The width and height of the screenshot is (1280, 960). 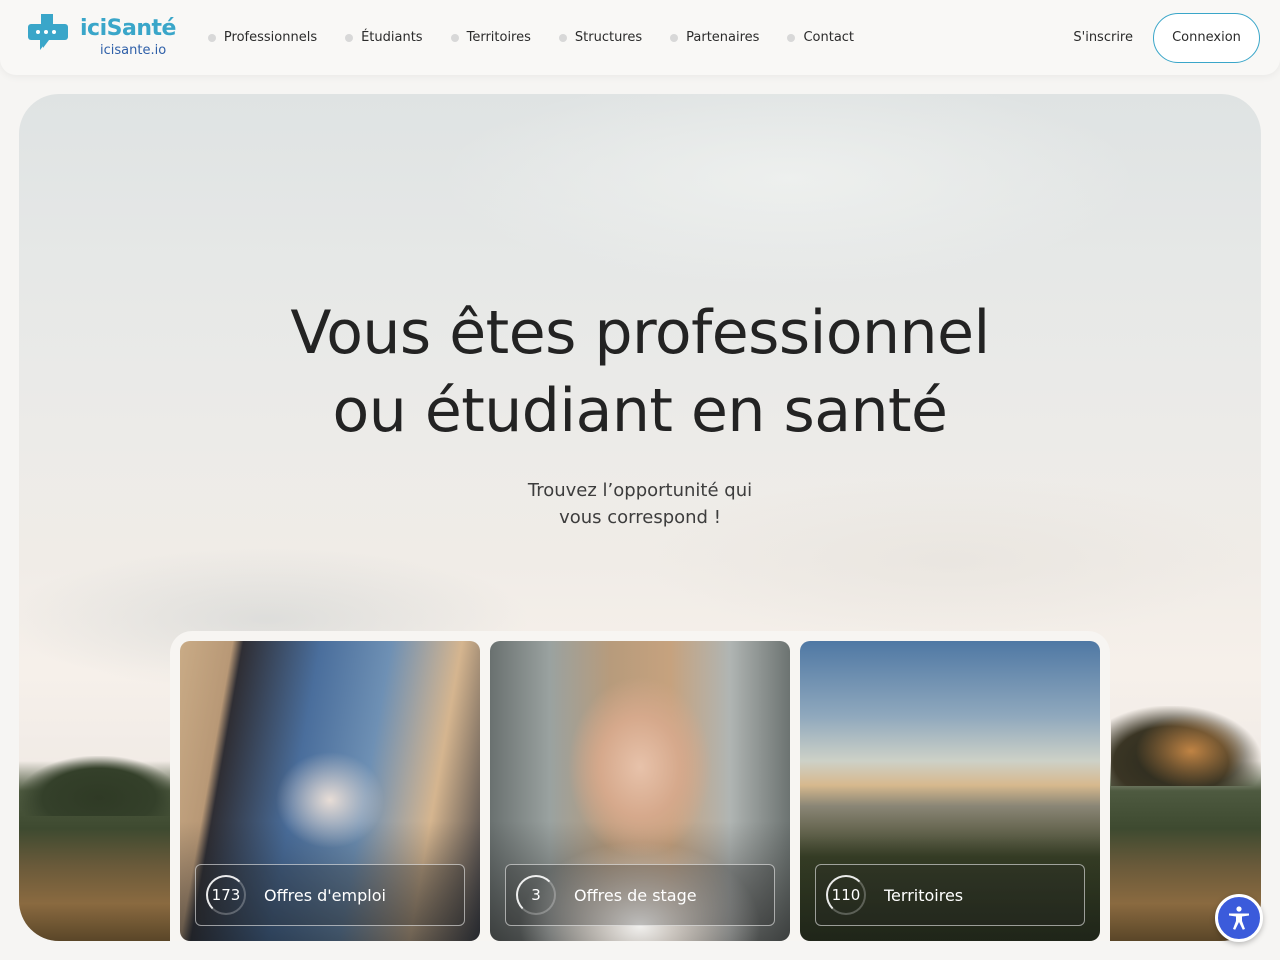 I want to click on hero-subtitle-line-1: Trouvez l’opportunité qui, so click(x=640, y=490).